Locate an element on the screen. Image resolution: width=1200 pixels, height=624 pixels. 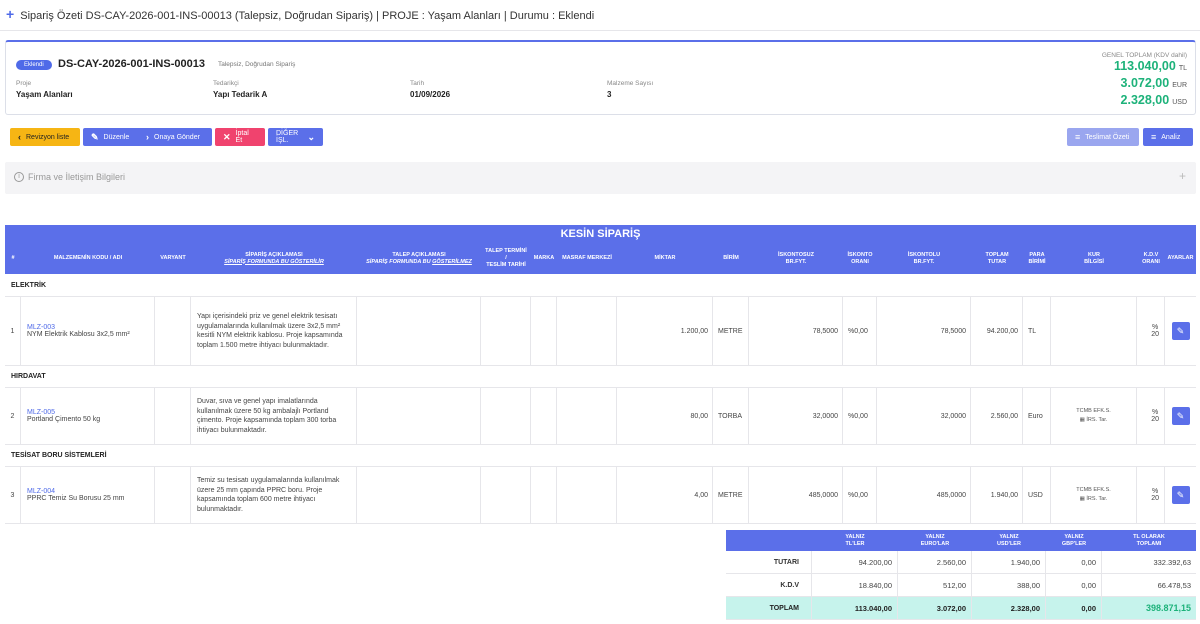
edit-button: ✎ Düzenle is located at coordinates (114, 137).